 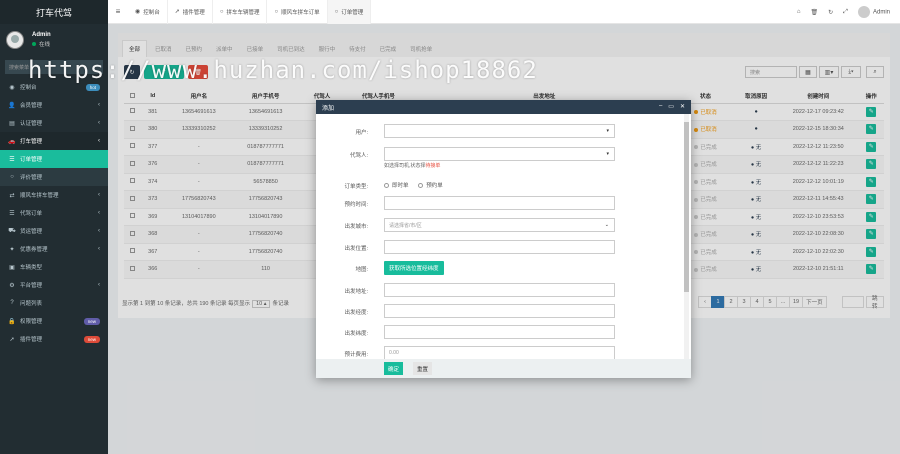 I want to click on top-right-tools: ⌂ 🗑 ↻ ⤢ Admin, so click(x=843, y=12).